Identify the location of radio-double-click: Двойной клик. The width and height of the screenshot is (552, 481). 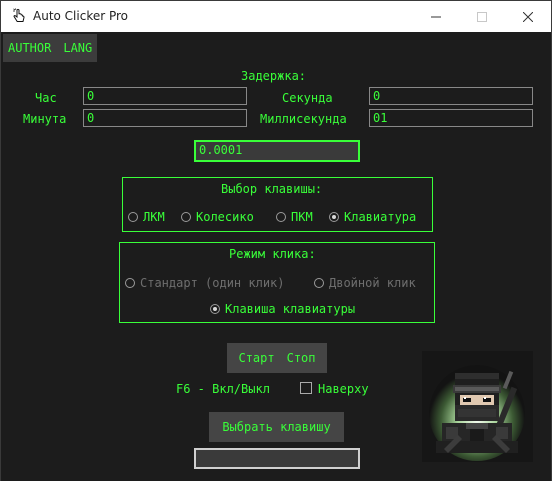
(365, 283).